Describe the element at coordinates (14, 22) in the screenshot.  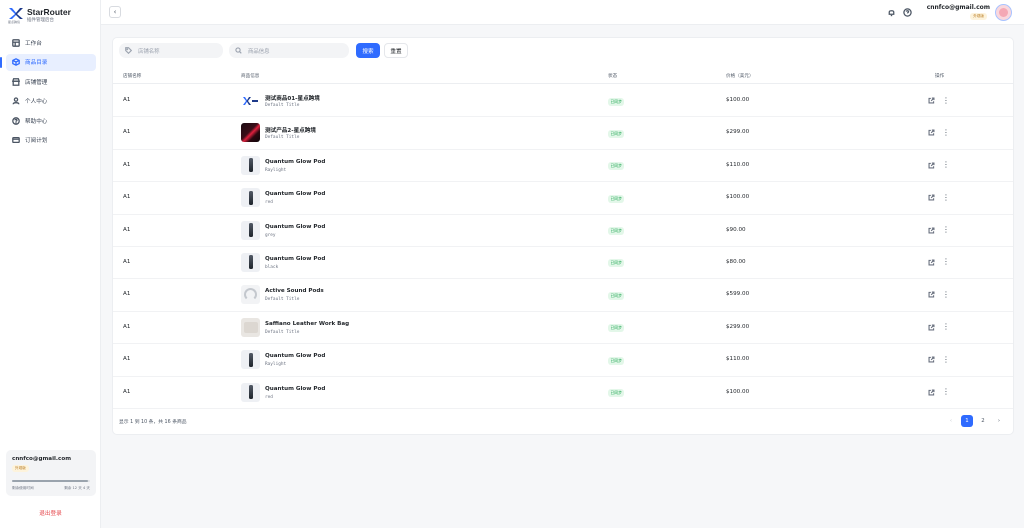
I see `logo-caption: 星点跨境` at that location.